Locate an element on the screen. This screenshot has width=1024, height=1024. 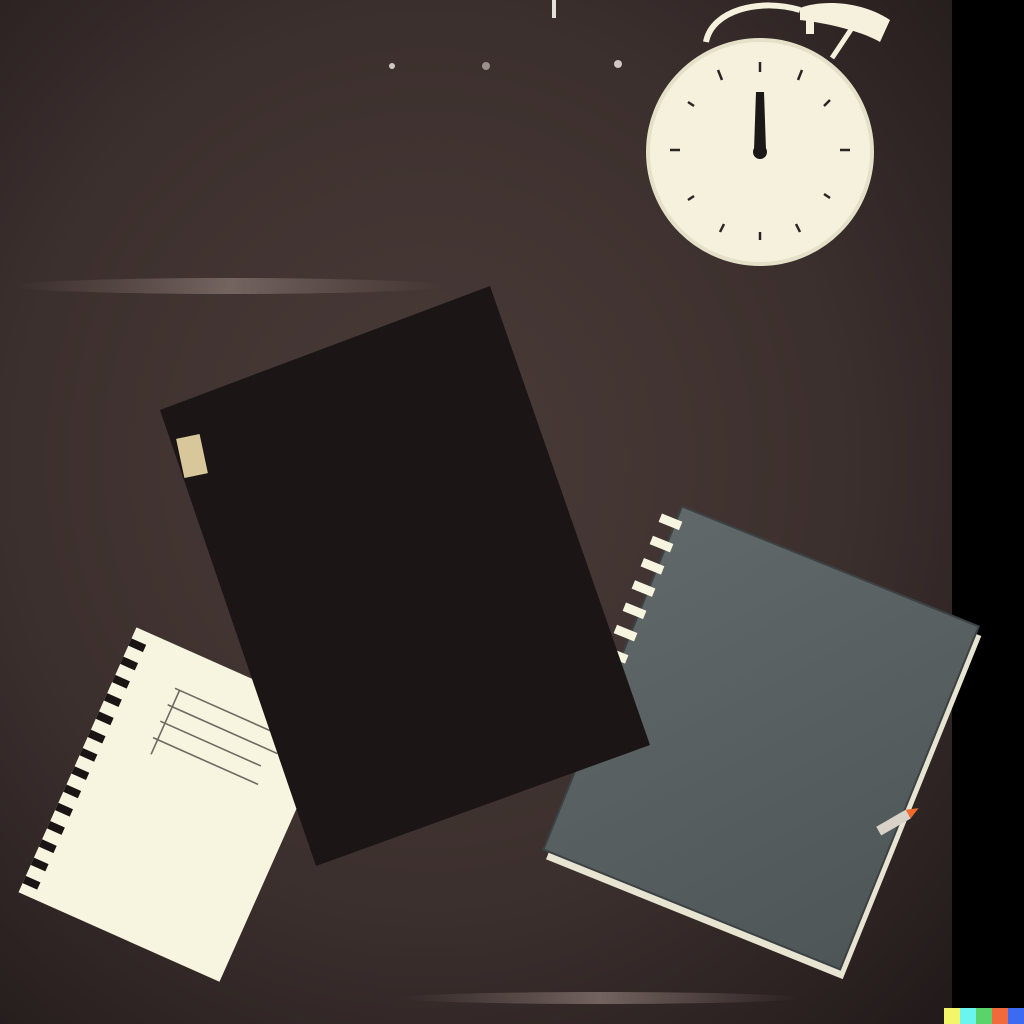
light-streak-bottom is located at coordinates (600, 998).